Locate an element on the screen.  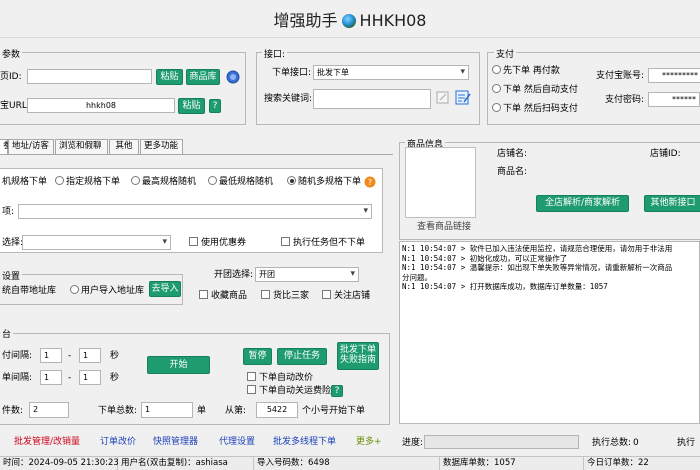
spec-option-2-radio is located at coordinates (59, 180).